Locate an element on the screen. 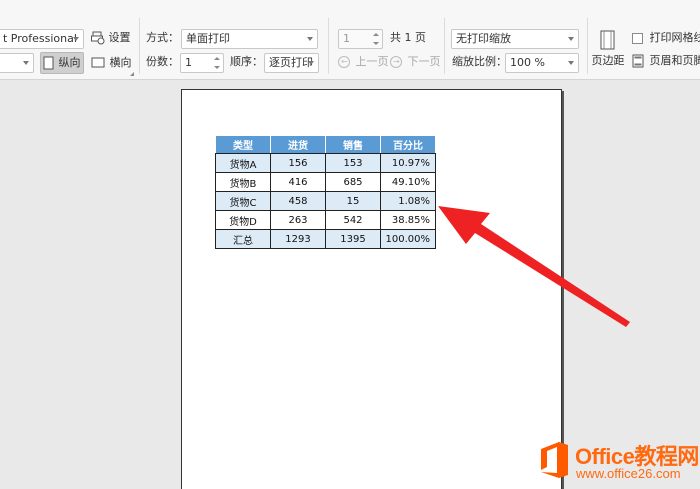 This screenshot has width=700, height=489. watermark-logo: Office教程网 www.office26.com is located at coordinates (618, 463).